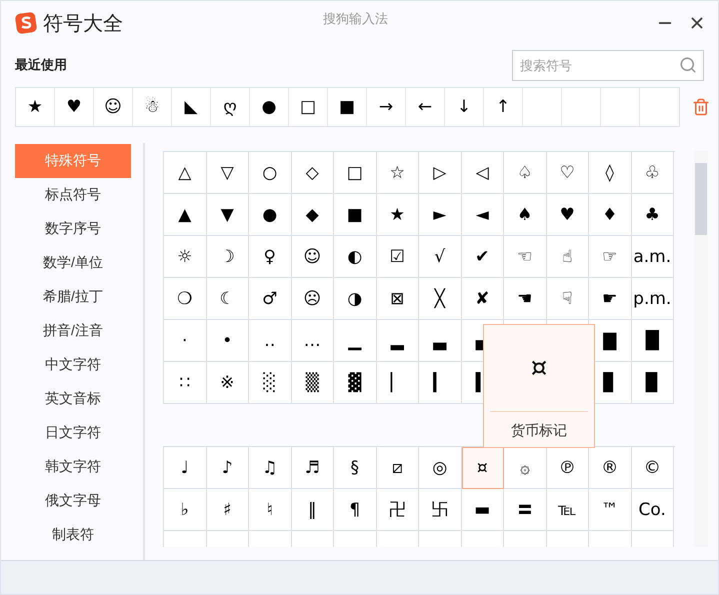 This screenshot has height=595, width=719. I want to click on symbol-cell: ♤, so click(525, 173).